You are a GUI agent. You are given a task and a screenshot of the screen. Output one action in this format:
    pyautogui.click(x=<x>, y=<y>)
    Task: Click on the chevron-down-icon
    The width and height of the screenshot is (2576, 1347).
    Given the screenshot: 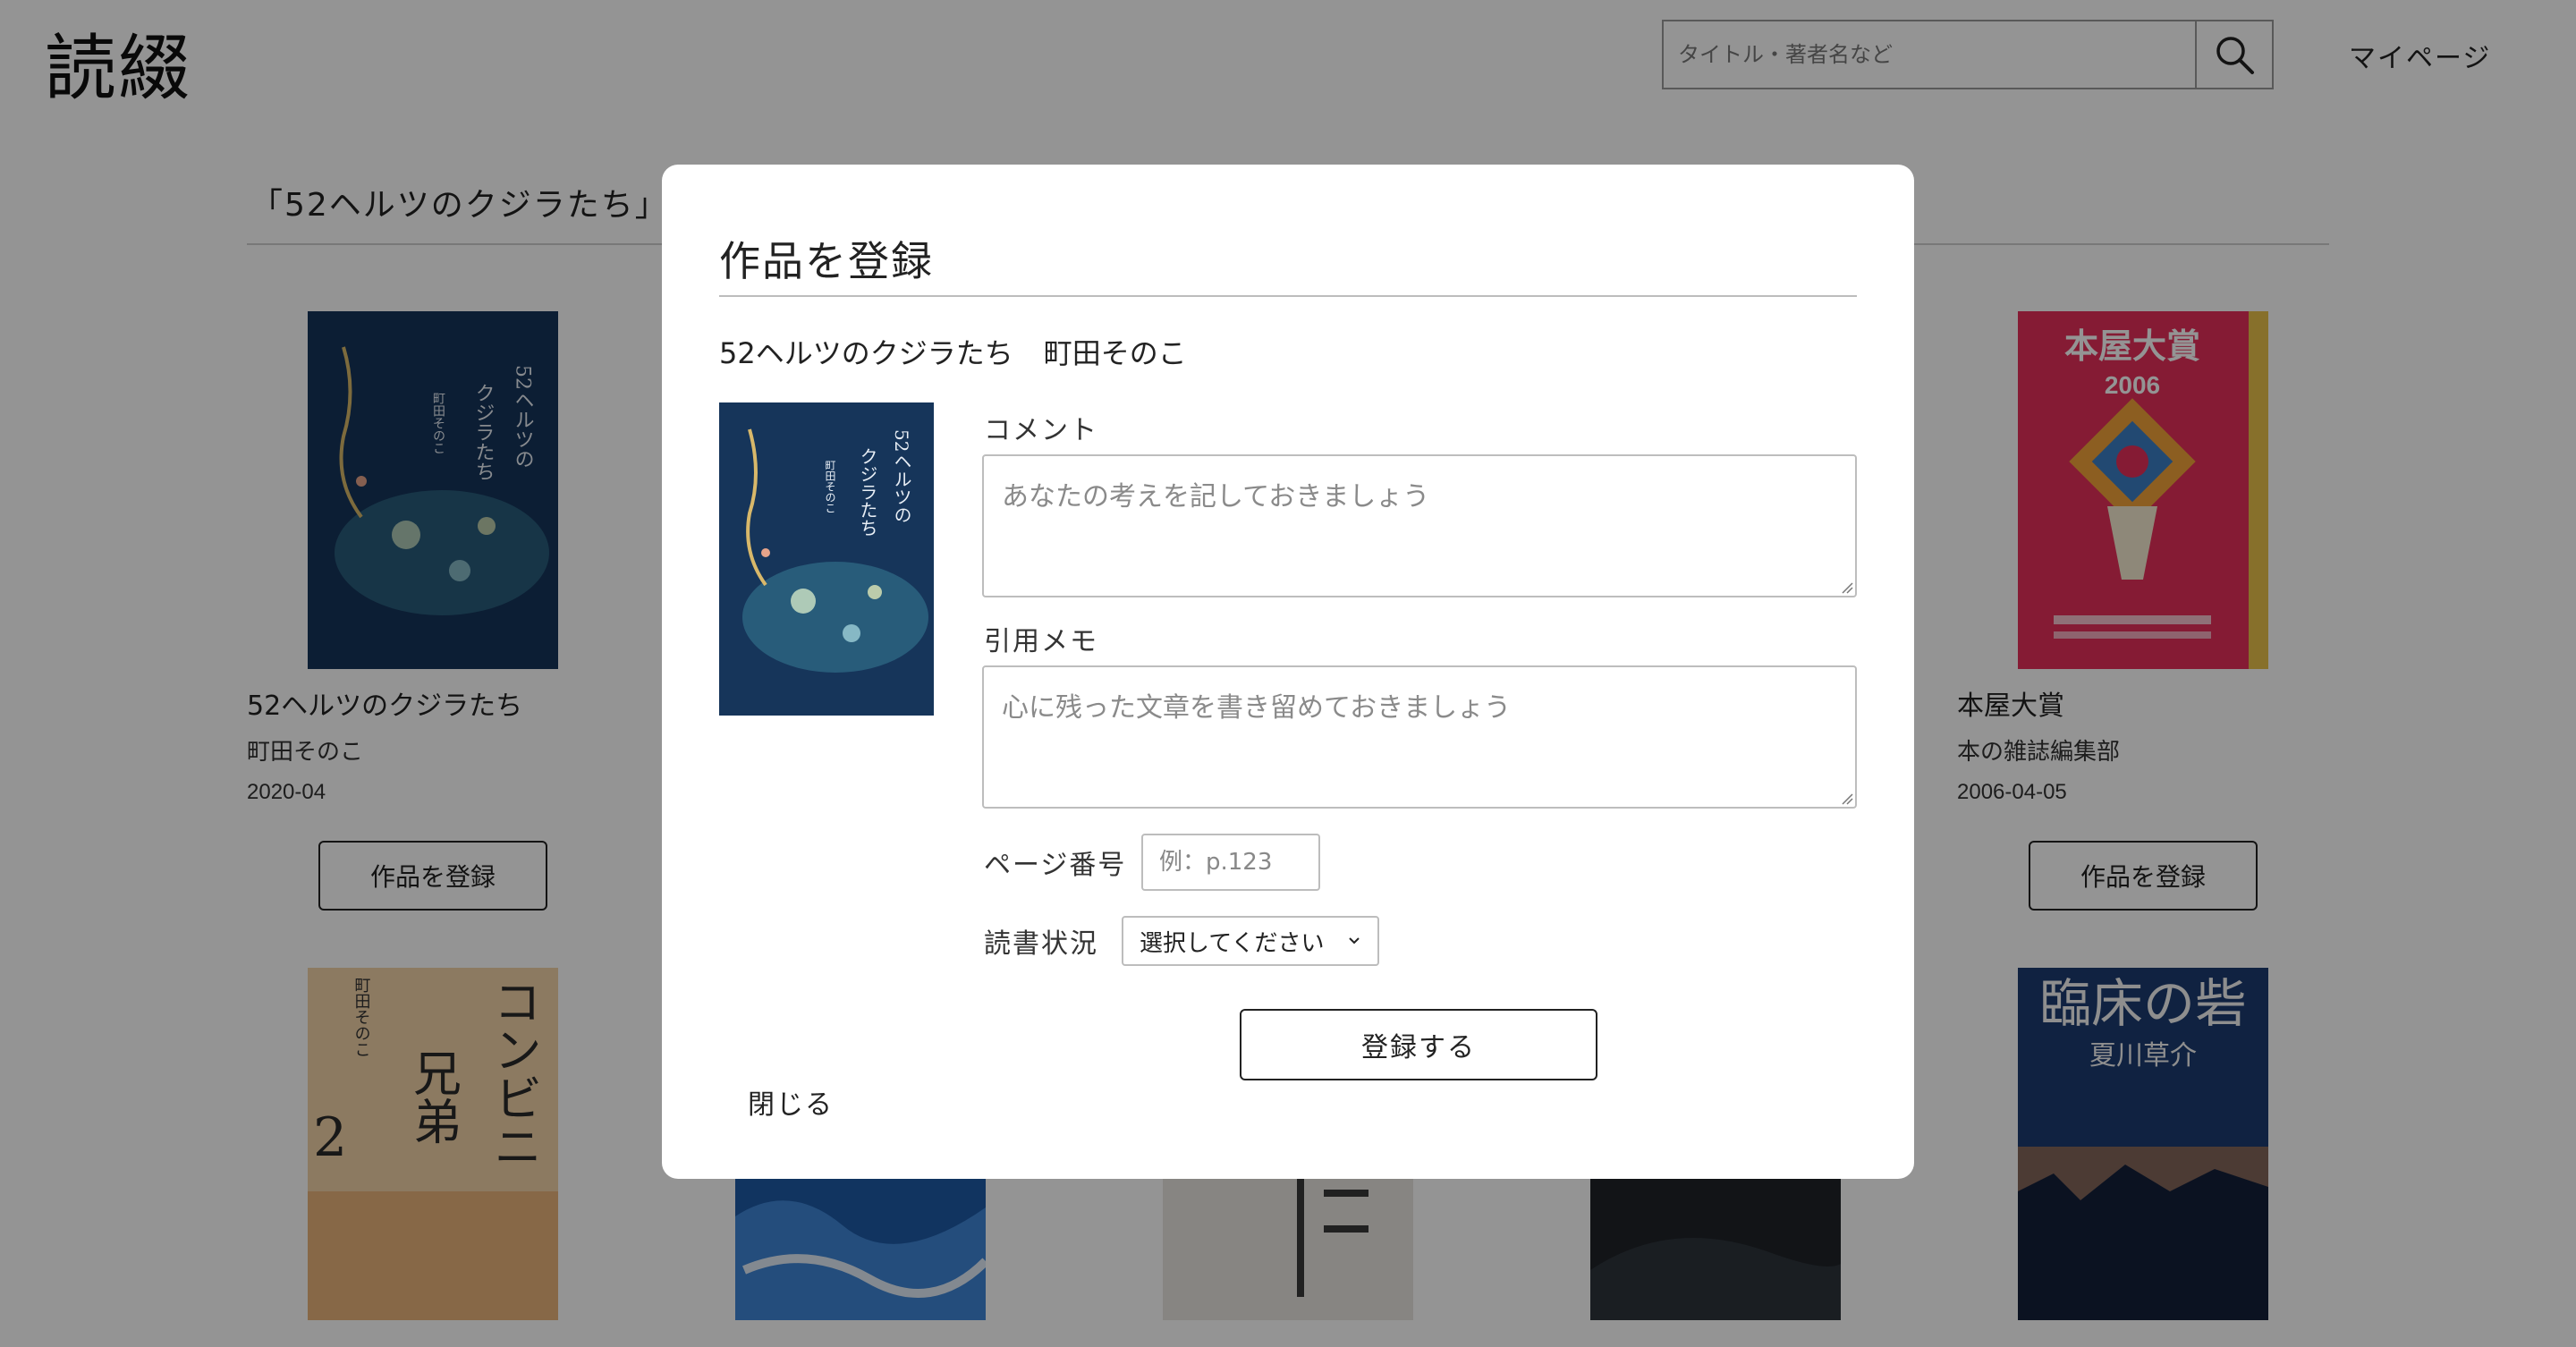 What is the action you would take?
    pyautogui.click(x=1354, y=941)
    